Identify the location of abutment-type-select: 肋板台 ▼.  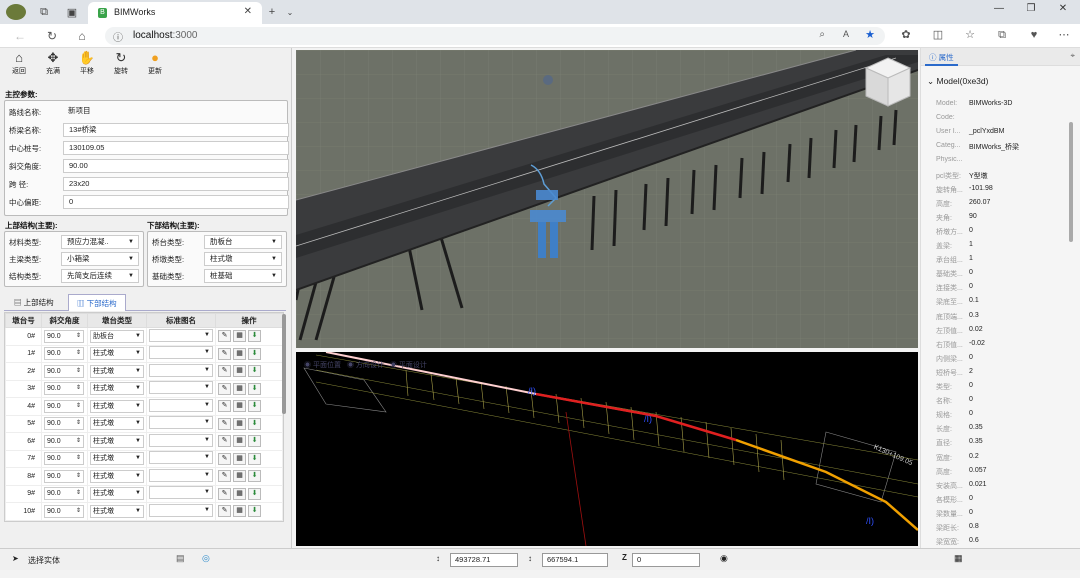
(243, 242).